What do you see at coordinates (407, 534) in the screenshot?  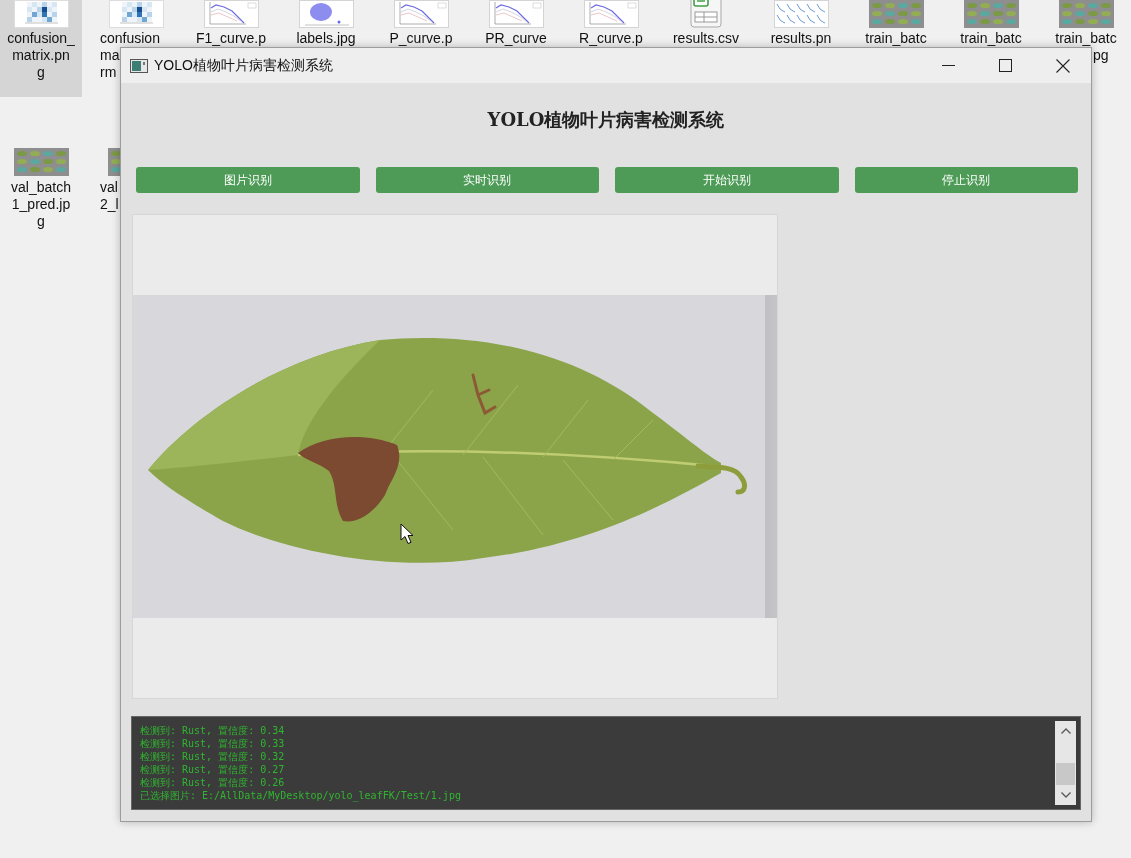 I see `mouse-pointer-icon` at bounding box center [407, 534].